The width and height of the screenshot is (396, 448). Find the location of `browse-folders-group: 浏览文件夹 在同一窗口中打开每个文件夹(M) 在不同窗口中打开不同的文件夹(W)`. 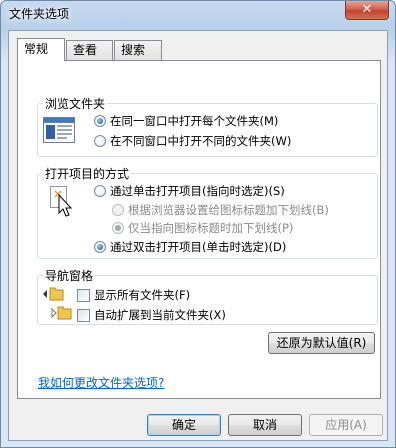

browse-folders-group: 浏览文件夹 在同一窗口中打开每个文件夹(M) 在不同窗口中打开不同的文件夹(W) is located at coordinates (207, 126).